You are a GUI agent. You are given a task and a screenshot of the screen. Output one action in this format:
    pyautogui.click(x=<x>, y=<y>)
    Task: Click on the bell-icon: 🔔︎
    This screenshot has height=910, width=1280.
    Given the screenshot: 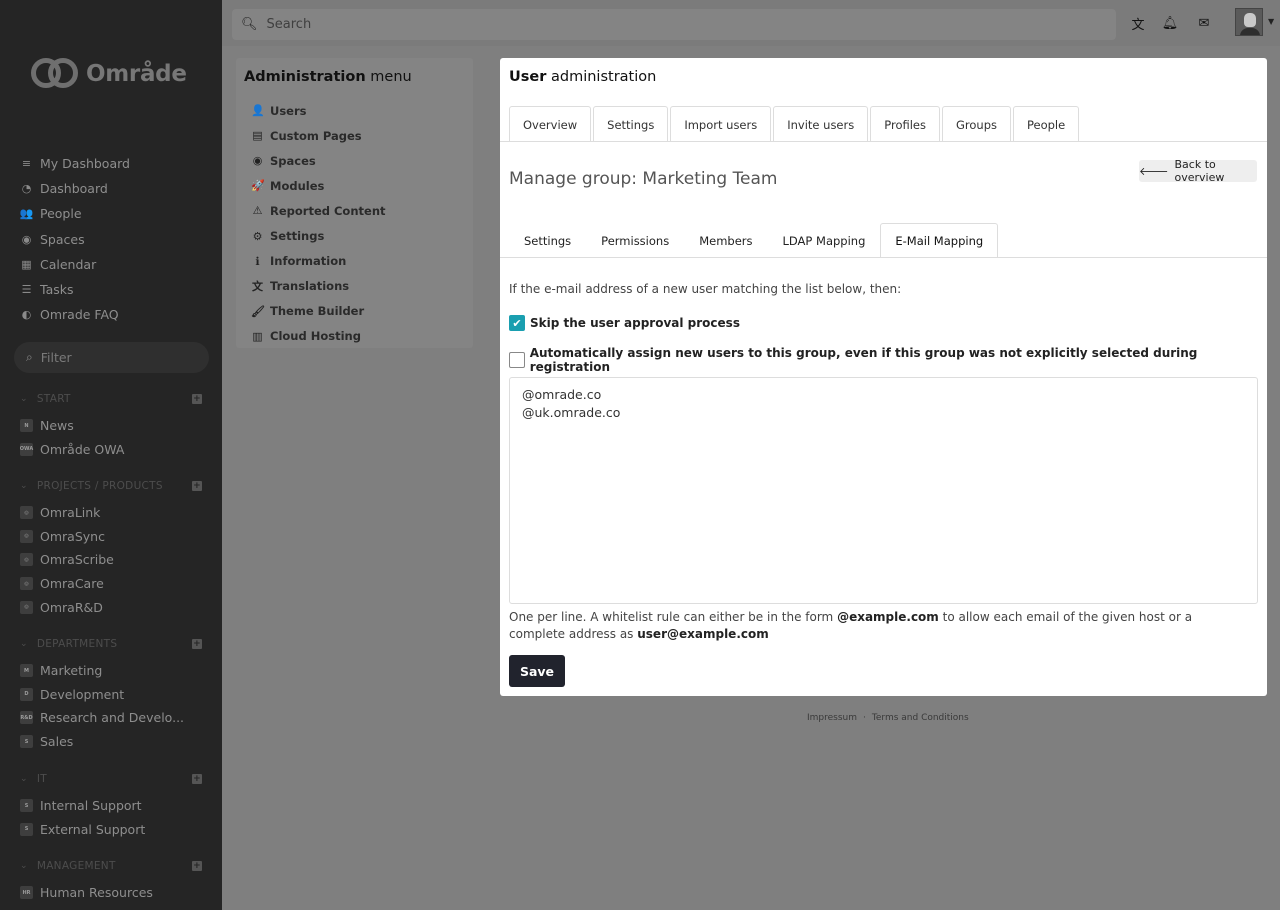 What is the action you would take?
    pyautogui.click(x=1170, y=23)
    